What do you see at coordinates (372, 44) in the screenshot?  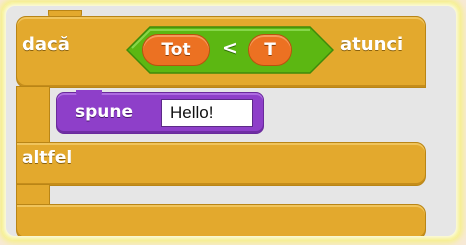 I see `then-label: atunci` at bounding box center [372, 44].